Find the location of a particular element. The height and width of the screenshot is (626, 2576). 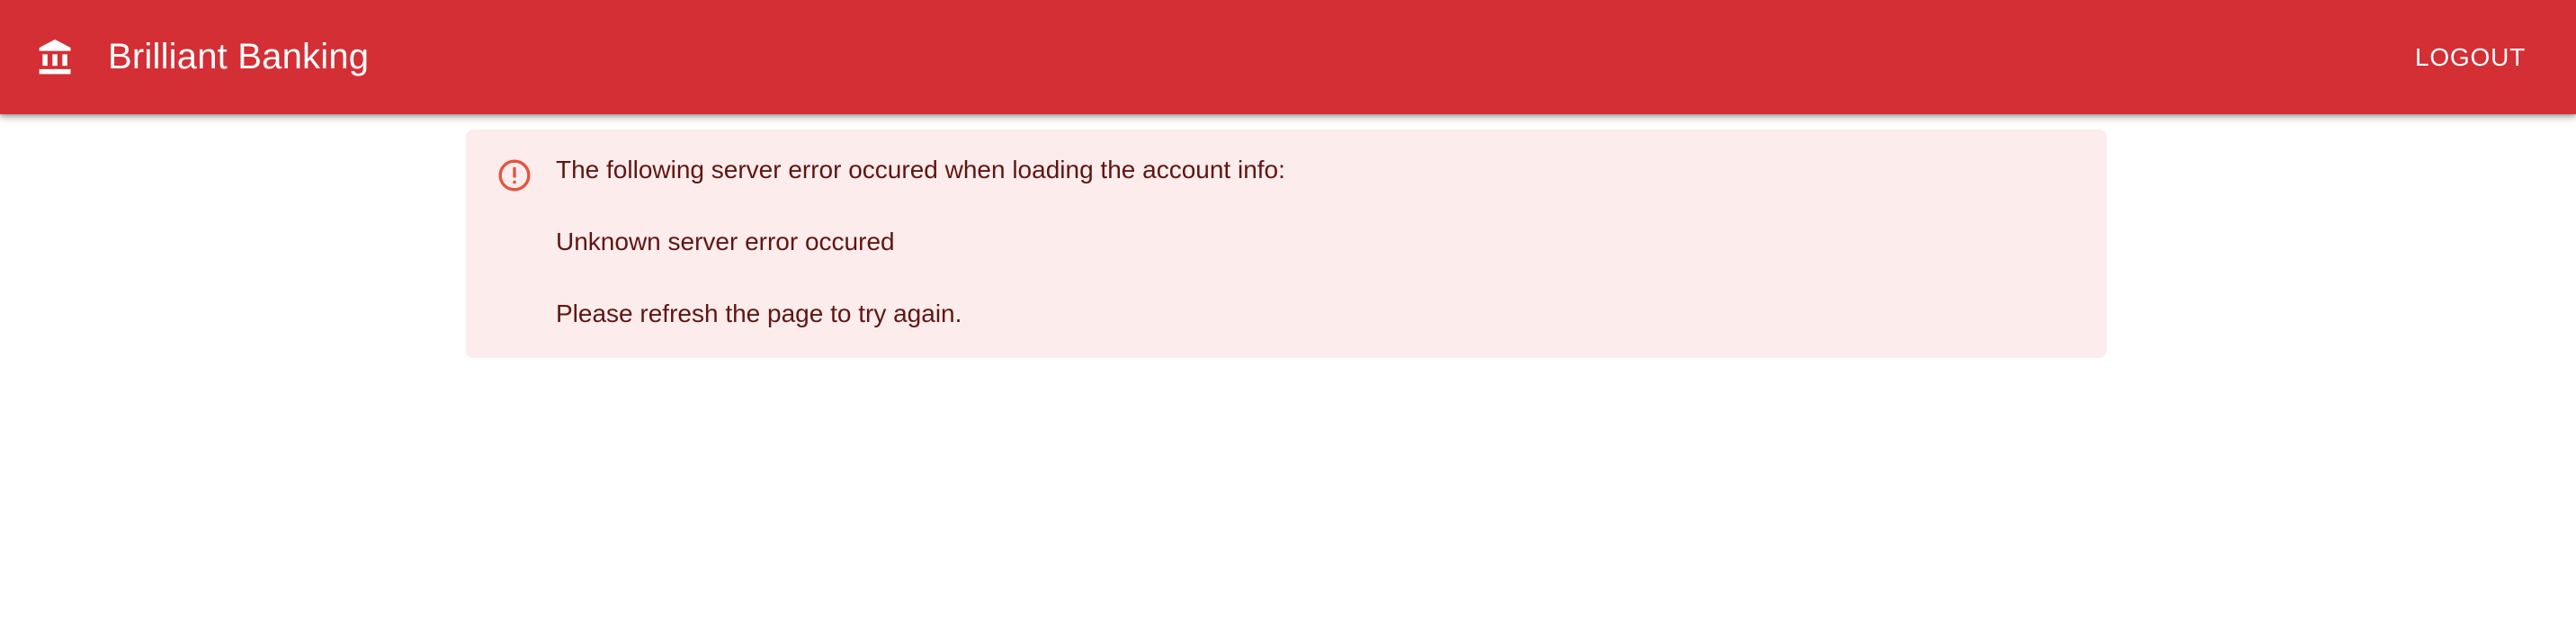

alert-message-line: Please refresh the page to try again. is located at coordinates (759, 313).